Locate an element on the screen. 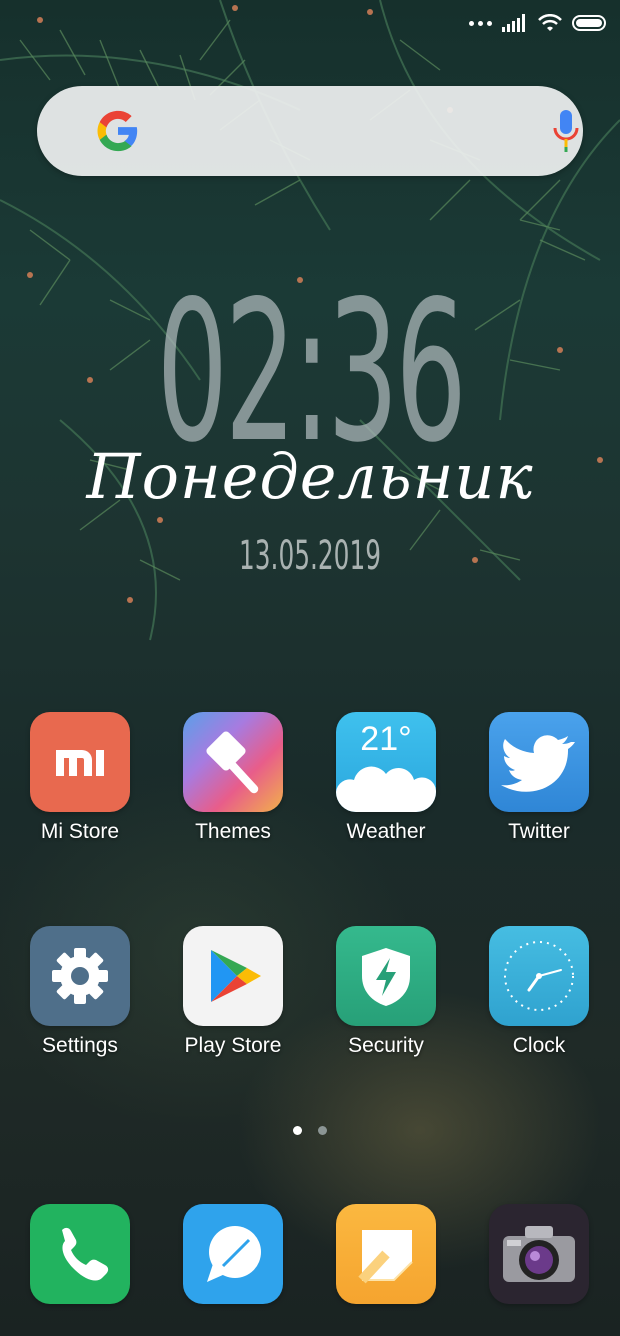 This screenshot has height=1336, width=620. phone-icon is located at coordinates (80, 1254).